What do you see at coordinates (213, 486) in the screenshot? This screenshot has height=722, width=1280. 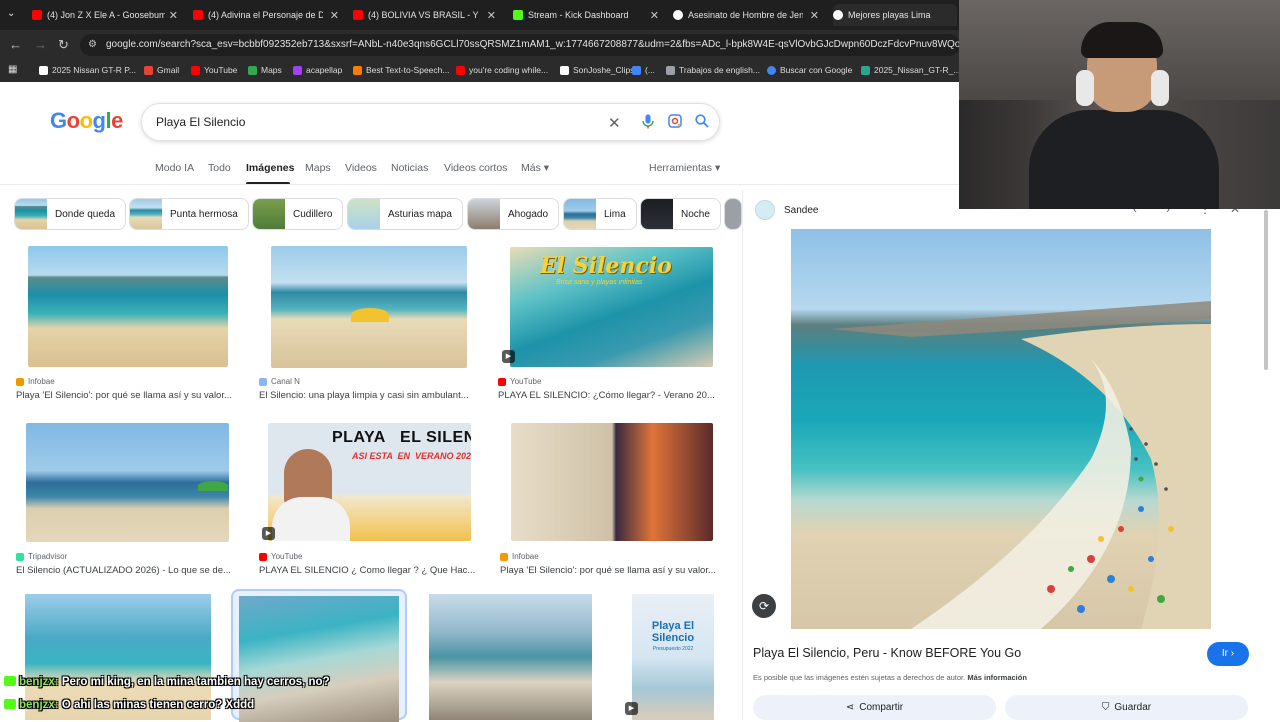 I see `umbrella-shape` at bounding box center [213, 486].